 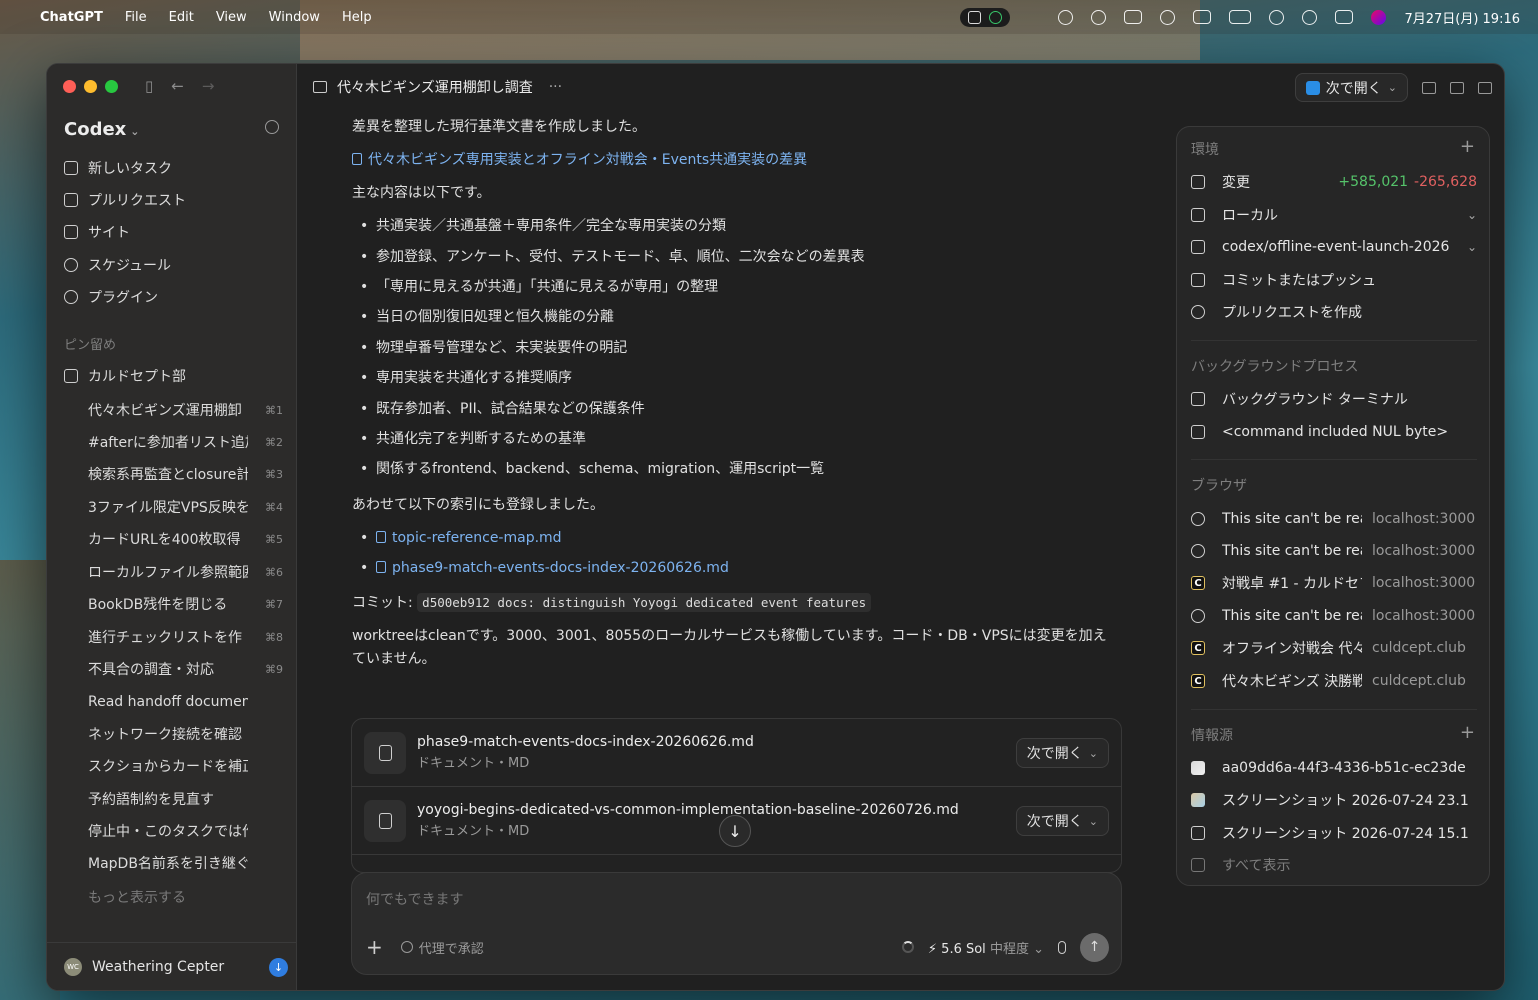 I want to click on clock-icon, so click(x=71, y=265).